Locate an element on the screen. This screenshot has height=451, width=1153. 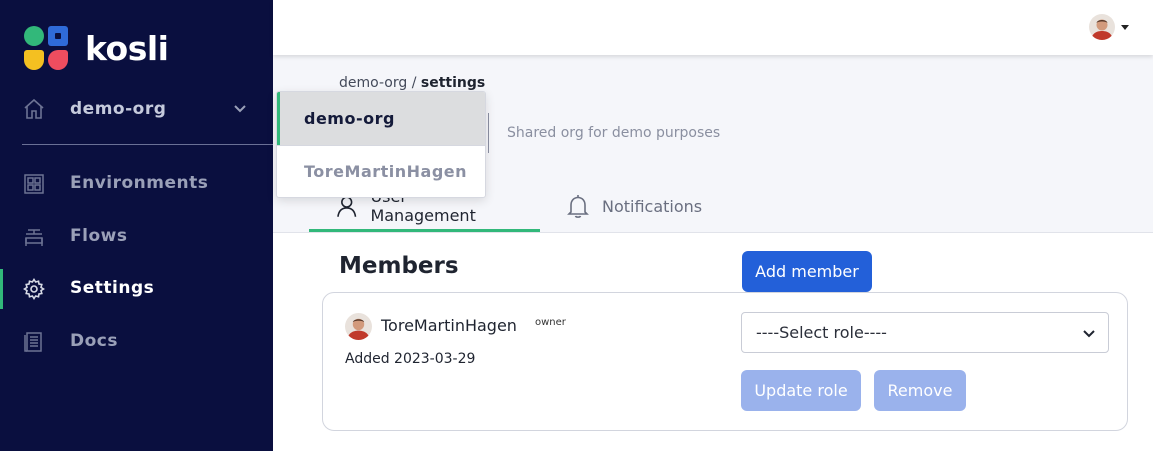
role-select: ----Select role---- is located at coordinates (925, 332).